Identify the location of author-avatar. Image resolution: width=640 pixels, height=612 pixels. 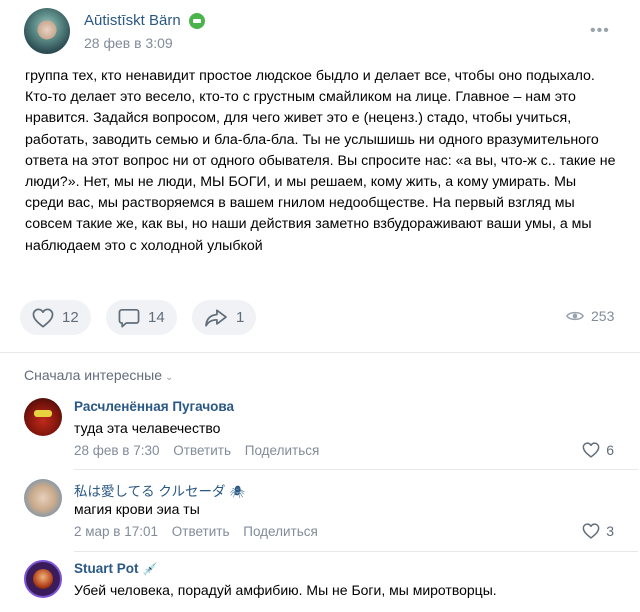
(47, 31).